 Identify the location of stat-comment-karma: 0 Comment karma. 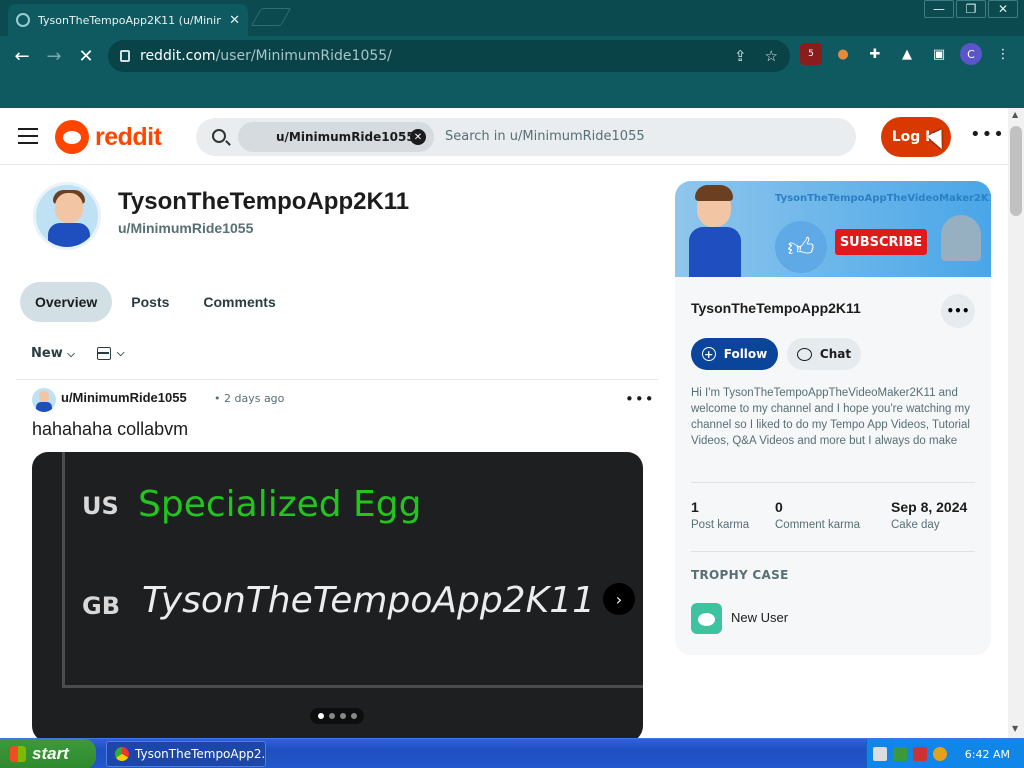
(817, 515).